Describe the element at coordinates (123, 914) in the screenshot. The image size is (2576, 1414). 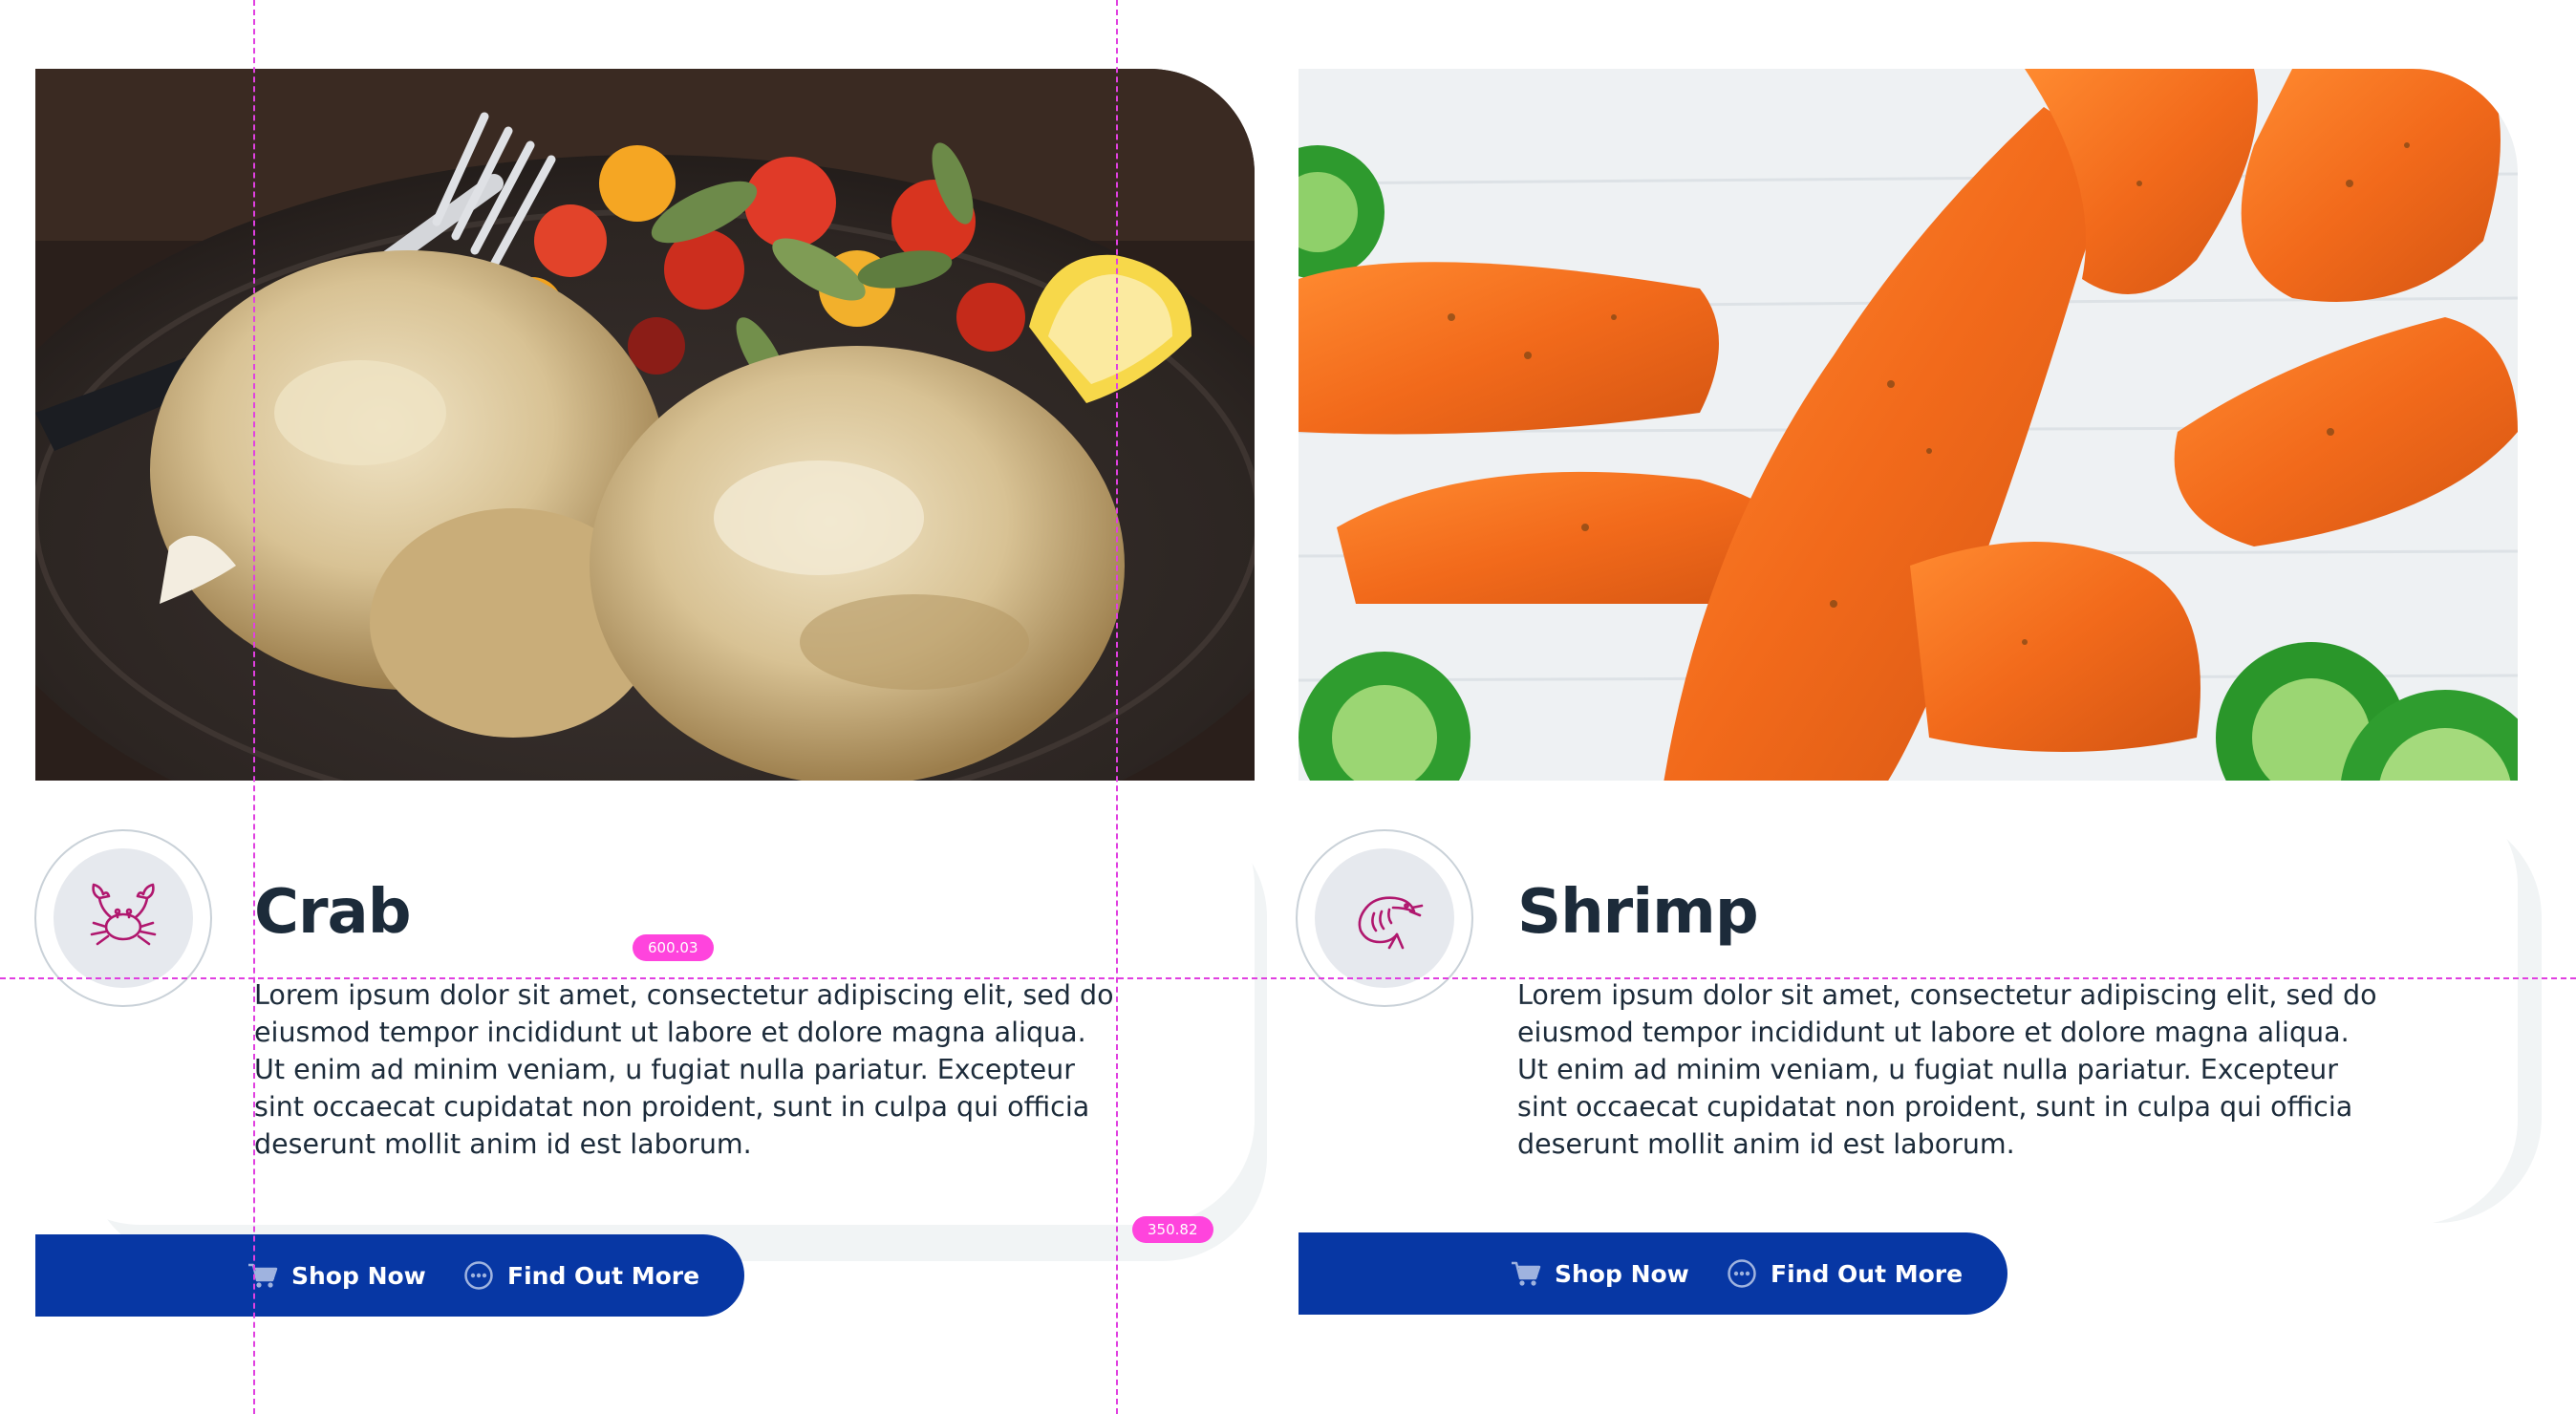
I see `crab-icon` at that location.